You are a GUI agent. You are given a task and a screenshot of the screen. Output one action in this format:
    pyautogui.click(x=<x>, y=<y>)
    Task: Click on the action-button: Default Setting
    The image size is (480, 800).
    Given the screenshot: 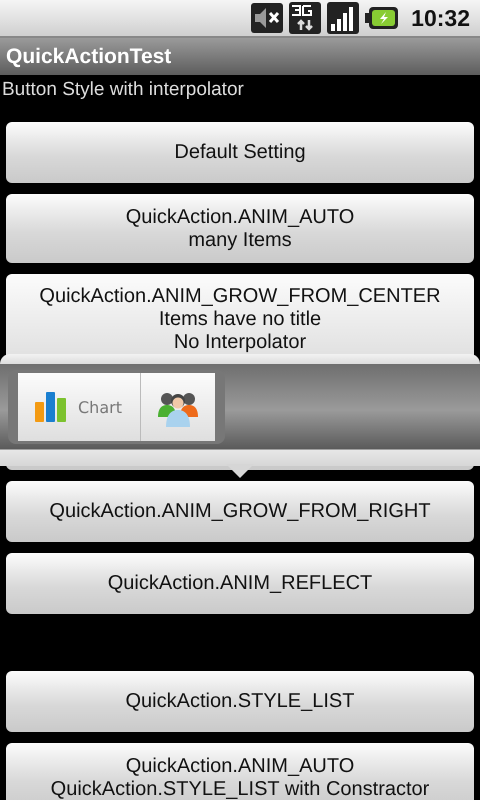 What is the action you would take?
    pyautogui.click(x=240, y=152)
    